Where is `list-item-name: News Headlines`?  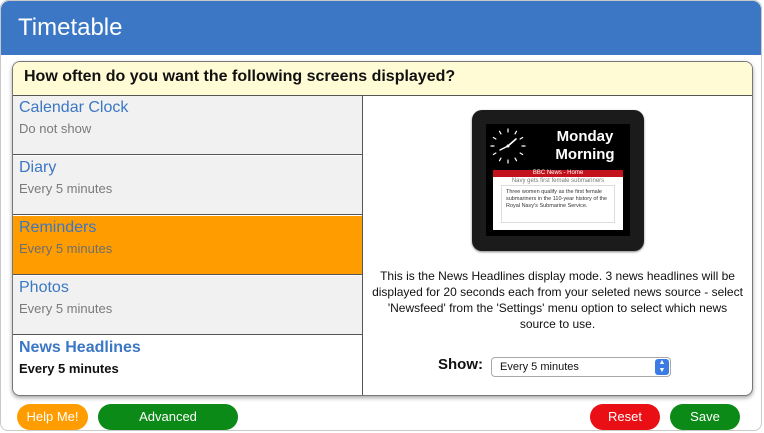
list-item-name: News Headlines is located at coordinates (80, 347).